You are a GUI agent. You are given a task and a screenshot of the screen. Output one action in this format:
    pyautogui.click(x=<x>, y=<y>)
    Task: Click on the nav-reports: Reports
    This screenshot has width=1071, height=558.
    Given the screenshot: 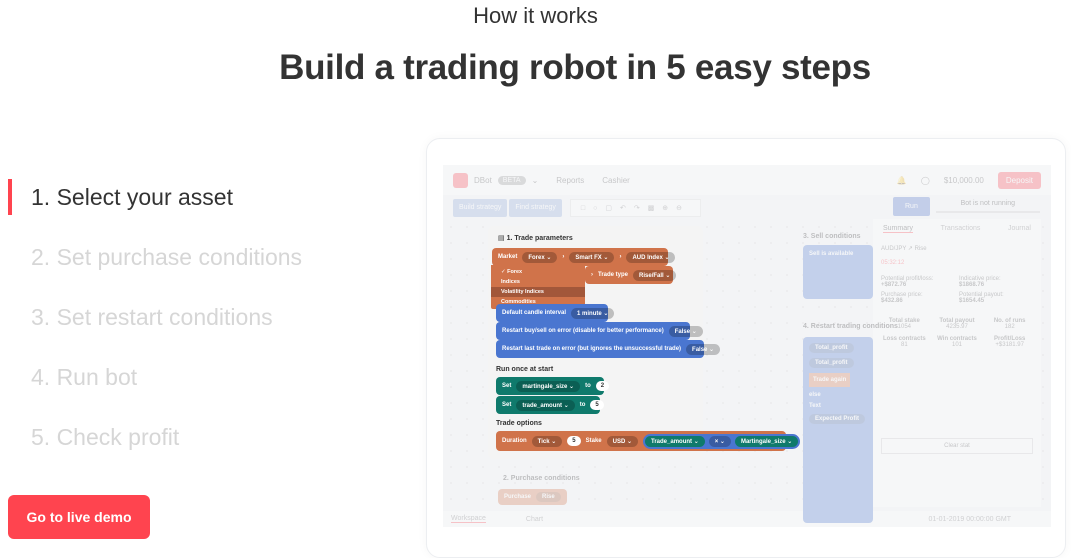 What is the action you would take?
    pyautogui.click(x=570, y=180)
    